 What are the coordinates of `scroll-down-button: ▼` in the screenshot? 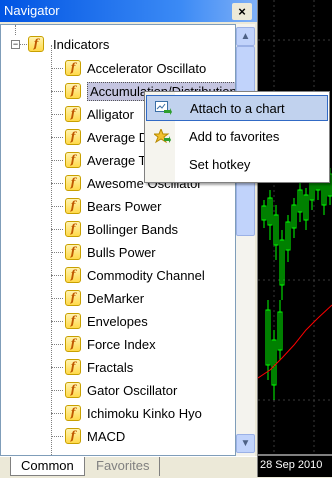 It's located at (245, 443).